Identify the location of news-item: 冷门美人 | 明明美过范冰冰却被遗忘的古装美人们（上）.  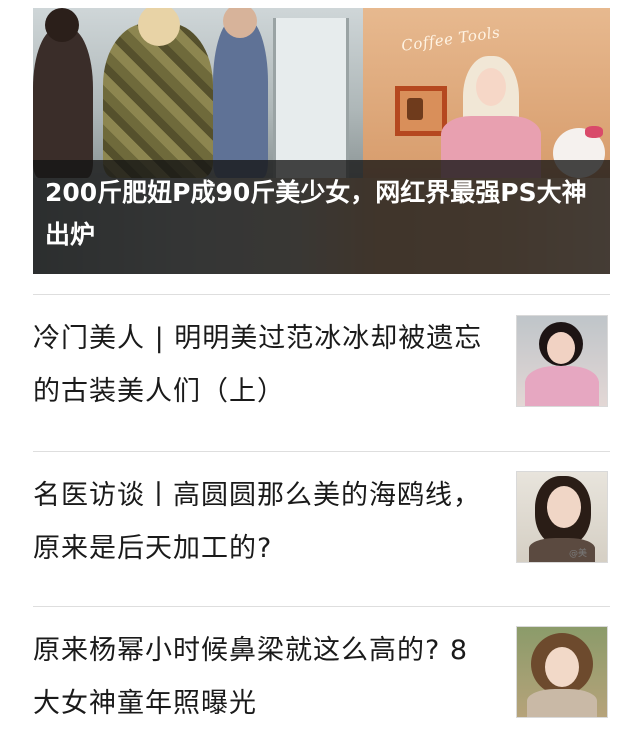
(321, 372).